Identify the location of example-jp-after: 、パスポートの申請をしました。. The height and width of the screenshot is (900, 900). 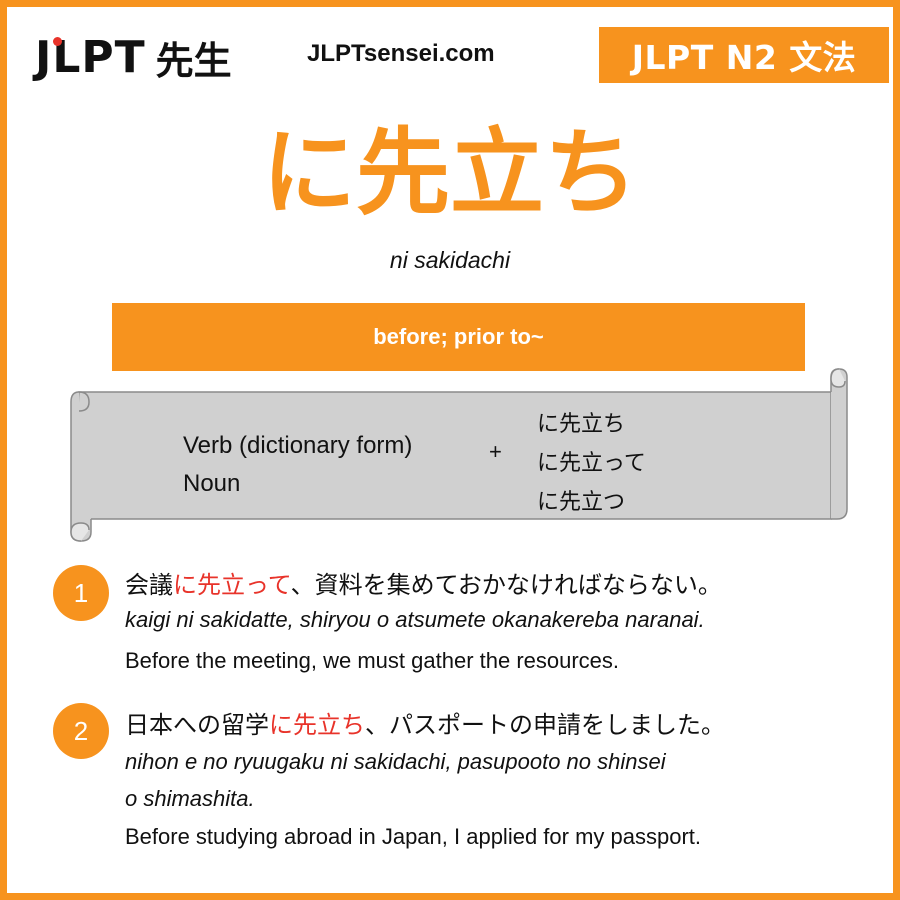
(545, 725).